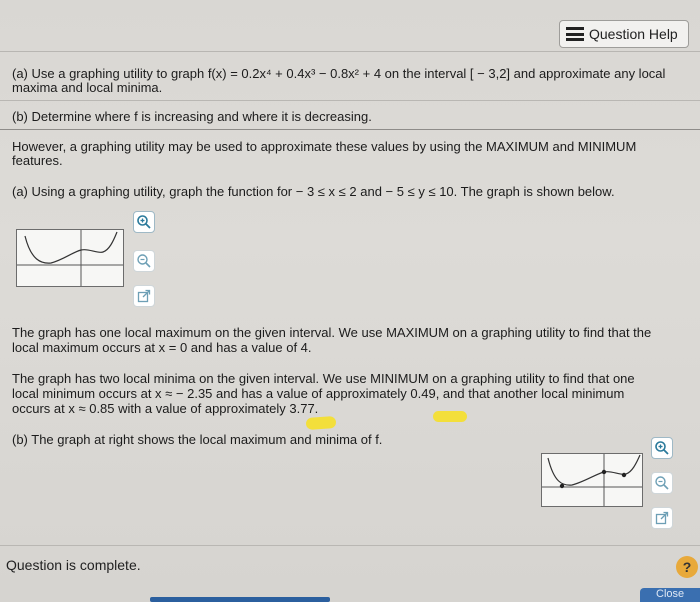  I want to click on top-bar: Question Help, so click(350, 26).